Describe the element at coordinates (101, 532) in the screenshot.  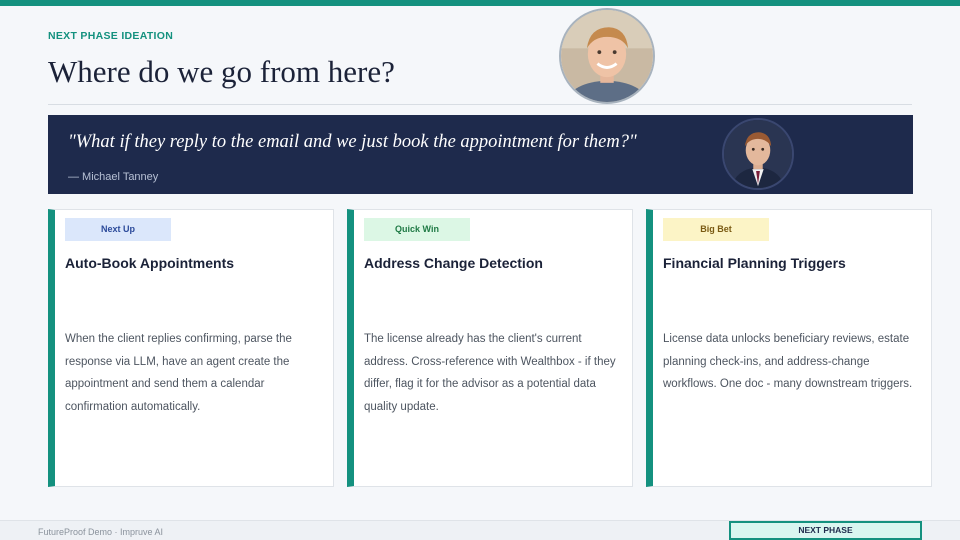
I see `footer-text: FutureProof Demo · Impruve AI` at that location.